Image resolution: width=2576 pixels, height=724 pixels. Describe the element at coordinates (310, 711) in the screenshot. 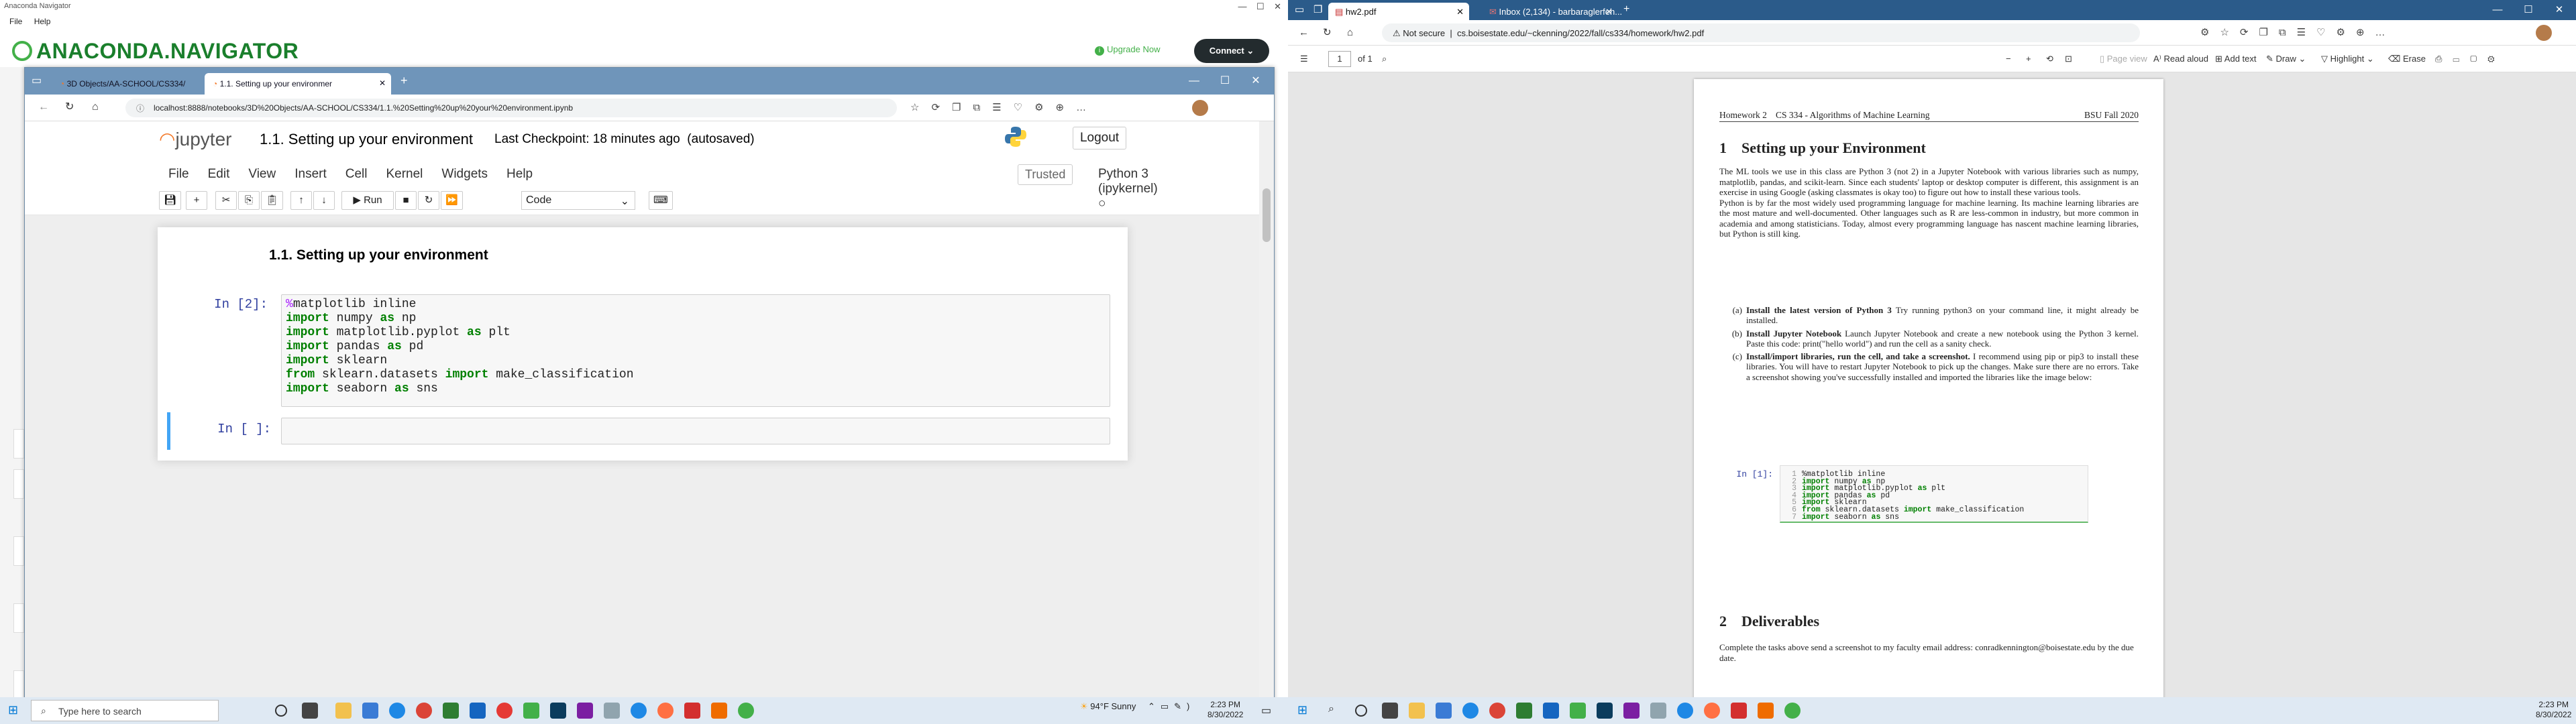

I see `task-view-icon` at that location.